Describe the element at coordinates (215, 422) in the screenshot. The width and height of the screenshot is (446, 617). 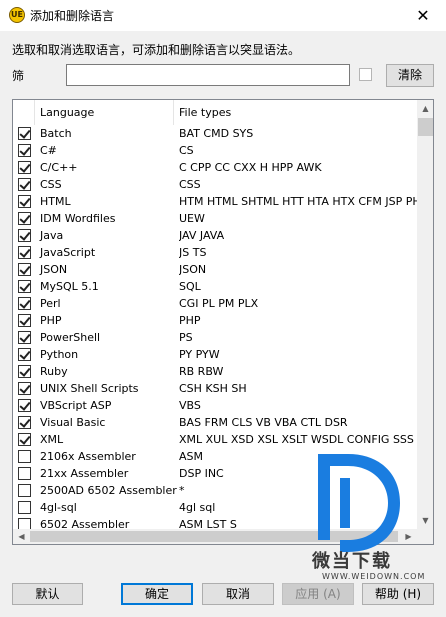
I see `list-item: Visual Basic BAS FRM CLS VB VBA CTL DSR` at that location.